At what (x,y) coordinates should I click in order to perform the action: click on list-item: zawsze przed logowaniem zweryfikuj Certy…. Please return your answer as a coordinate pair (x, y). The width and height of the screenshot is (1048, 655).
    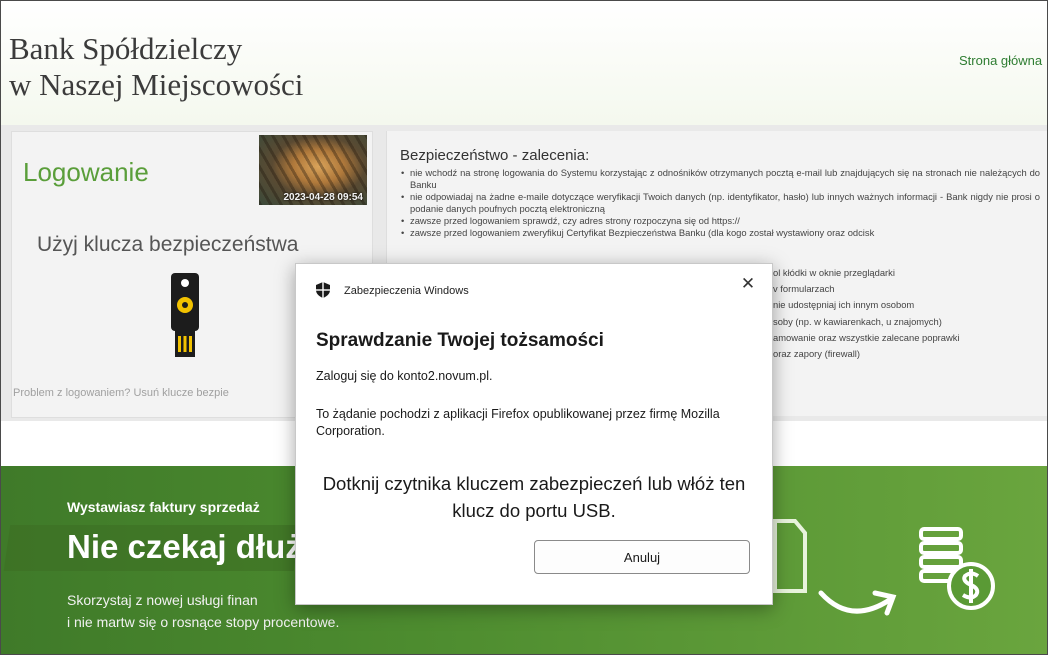
    Looking at the image, I should click on (720, 233).